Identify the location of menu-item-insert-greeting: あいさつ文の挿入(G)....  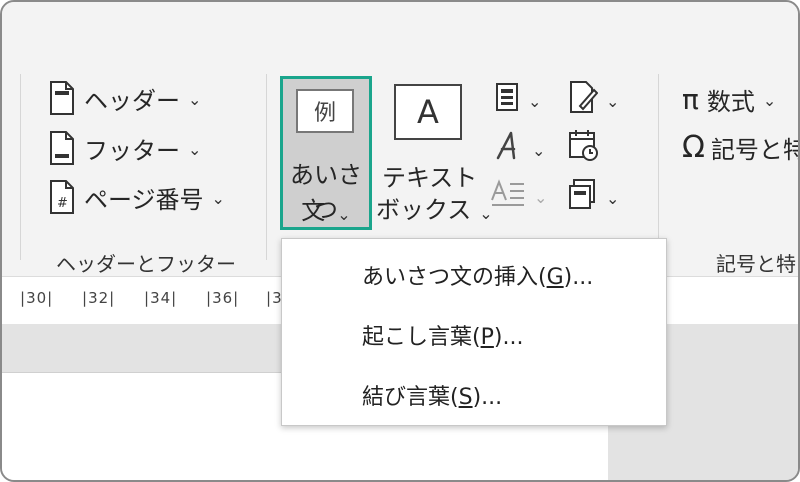
(477, 275).